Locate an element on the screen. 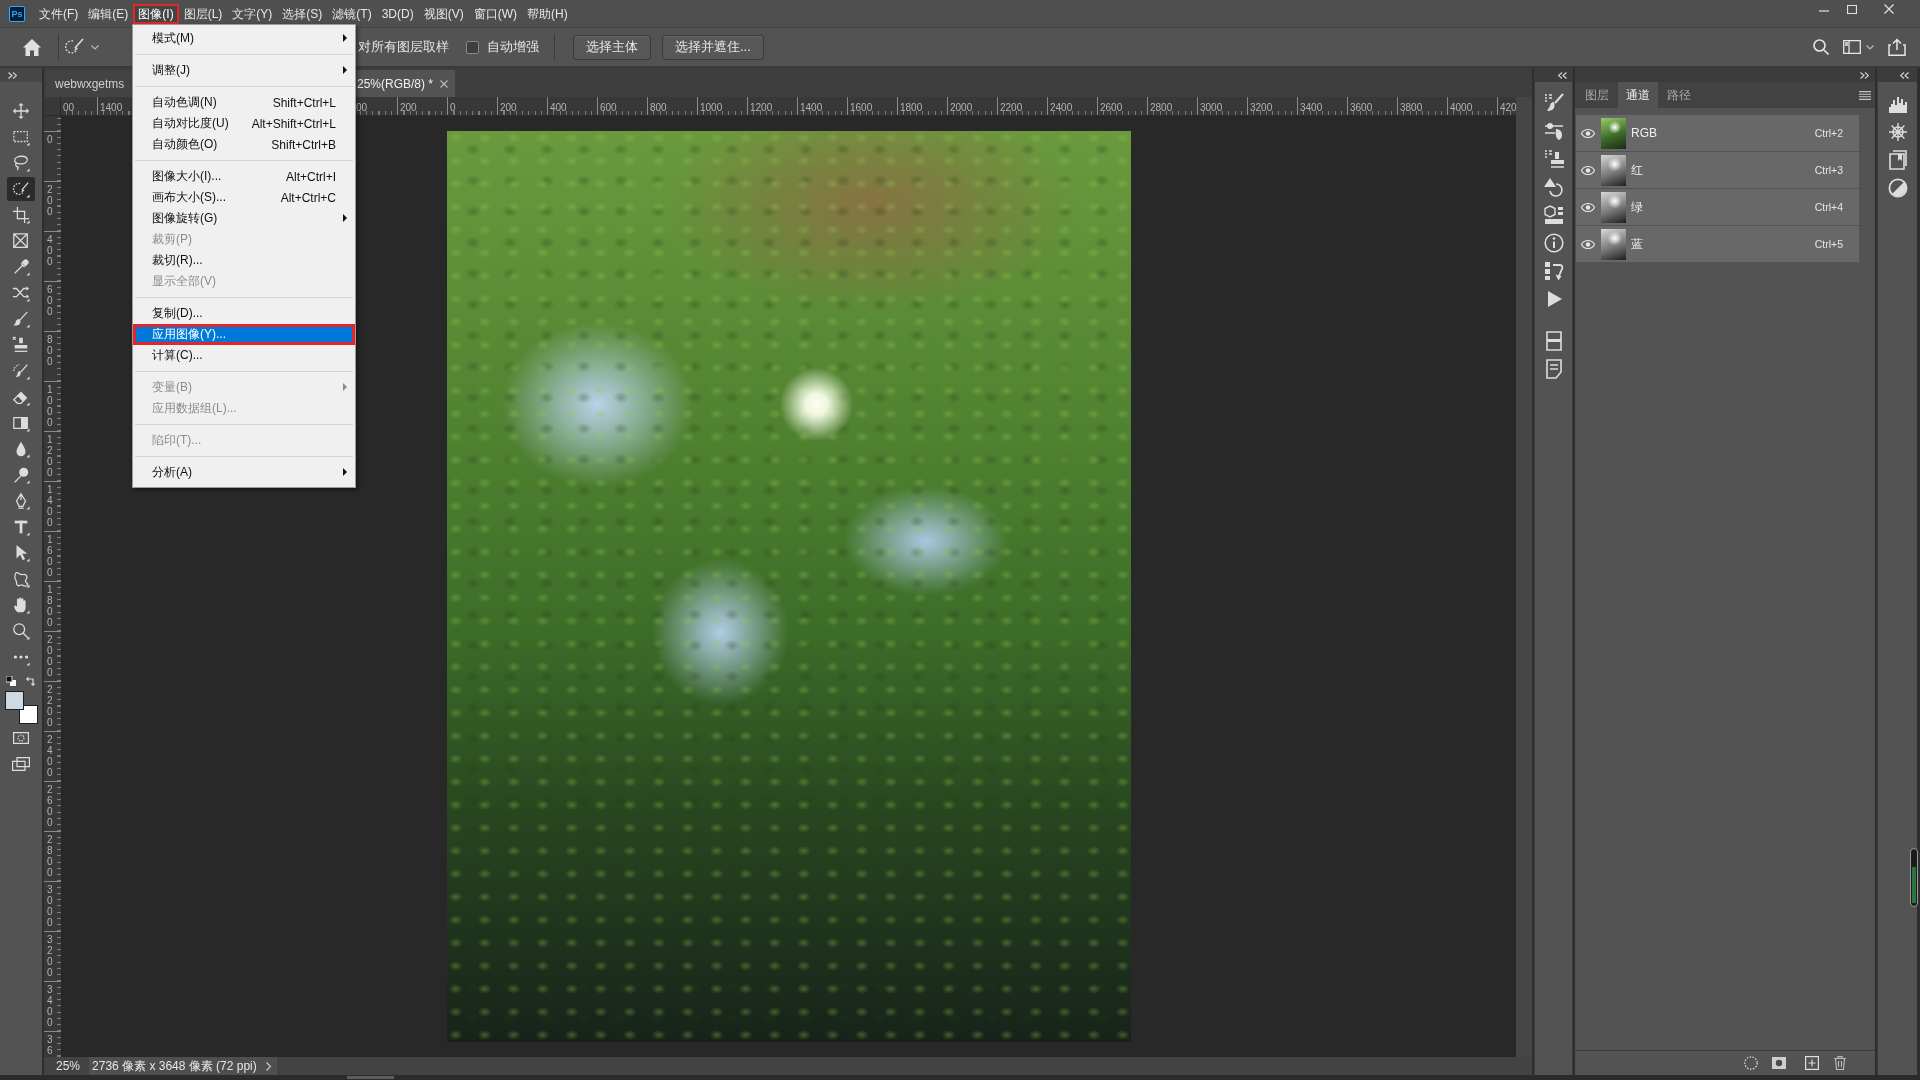 The width and height of the screenshot is (1920, 1080). menu-item: 模式(M) is located at coordinates (244, 38).